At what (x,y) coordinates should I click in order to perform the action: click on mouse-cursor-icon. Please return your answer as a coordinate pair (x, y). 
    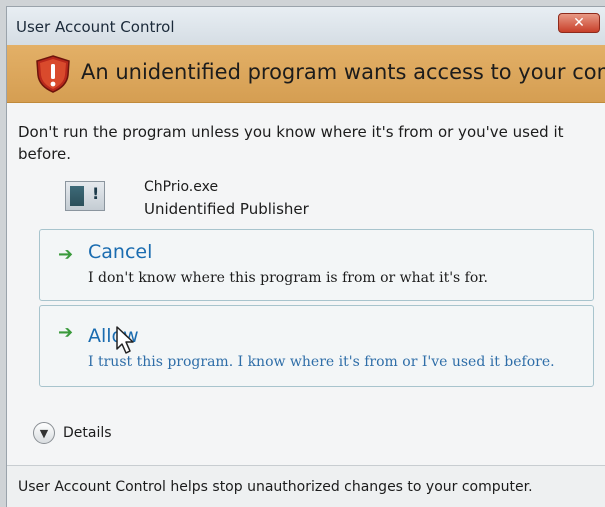
    Looking at the image, I should click on (125, 340).